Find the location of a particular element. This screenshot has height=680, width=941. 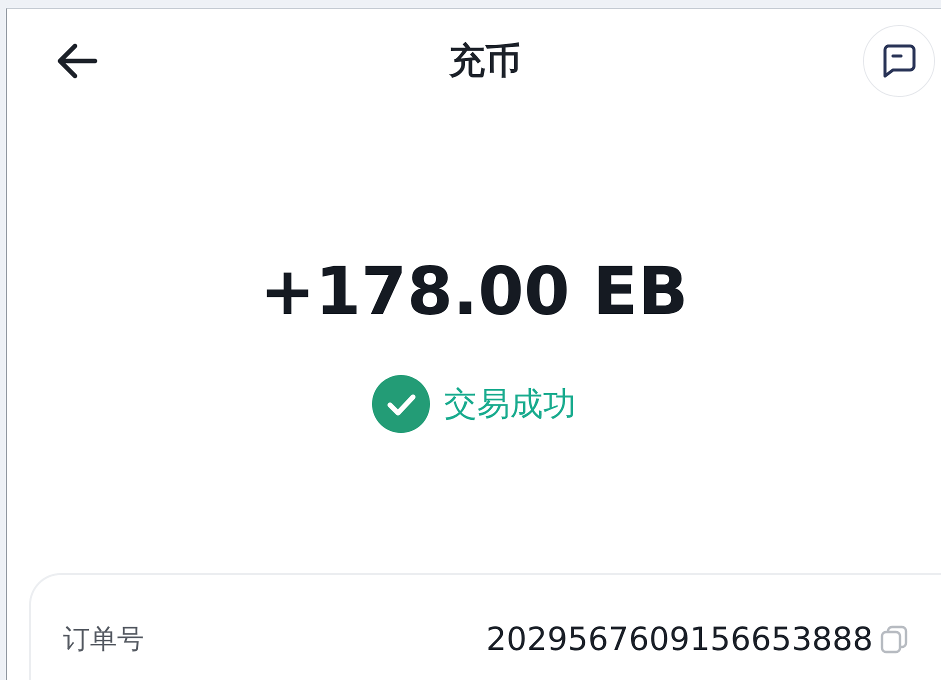

field-label: 订单号 is located at coordinates (103, 640).